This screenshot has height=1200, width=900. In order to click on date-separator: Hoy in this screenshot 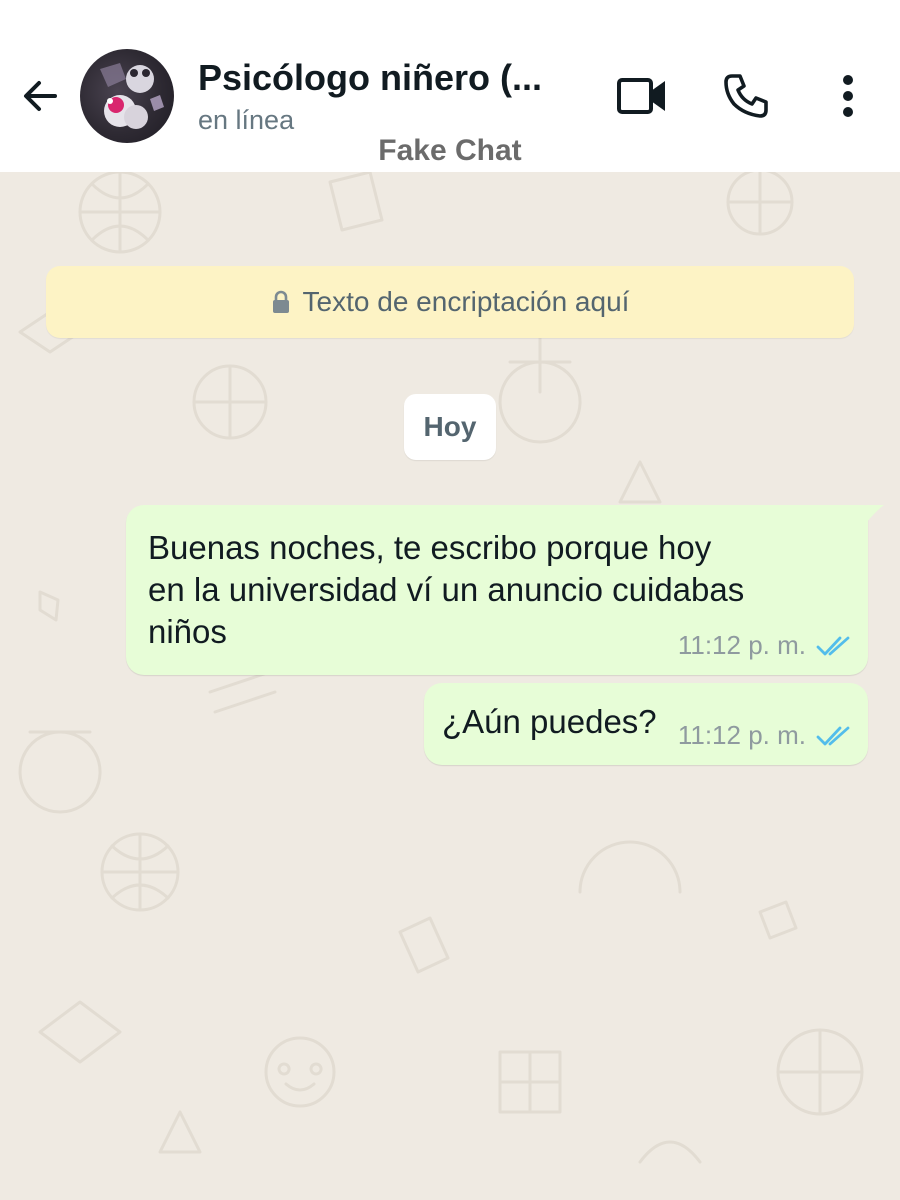, I will do `click(450, 427)`.